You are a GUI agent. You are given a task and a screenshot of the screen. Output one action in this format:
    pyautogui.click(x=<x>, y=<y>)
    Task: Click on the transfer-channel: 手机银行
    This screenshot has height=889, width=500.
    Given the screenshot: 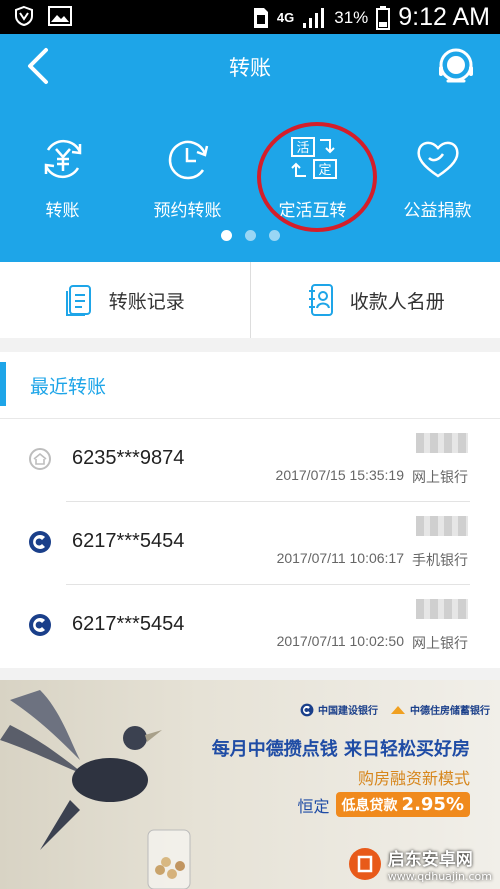 What is the action you would take?
    pyautogui.click(x=440, y=560)
    